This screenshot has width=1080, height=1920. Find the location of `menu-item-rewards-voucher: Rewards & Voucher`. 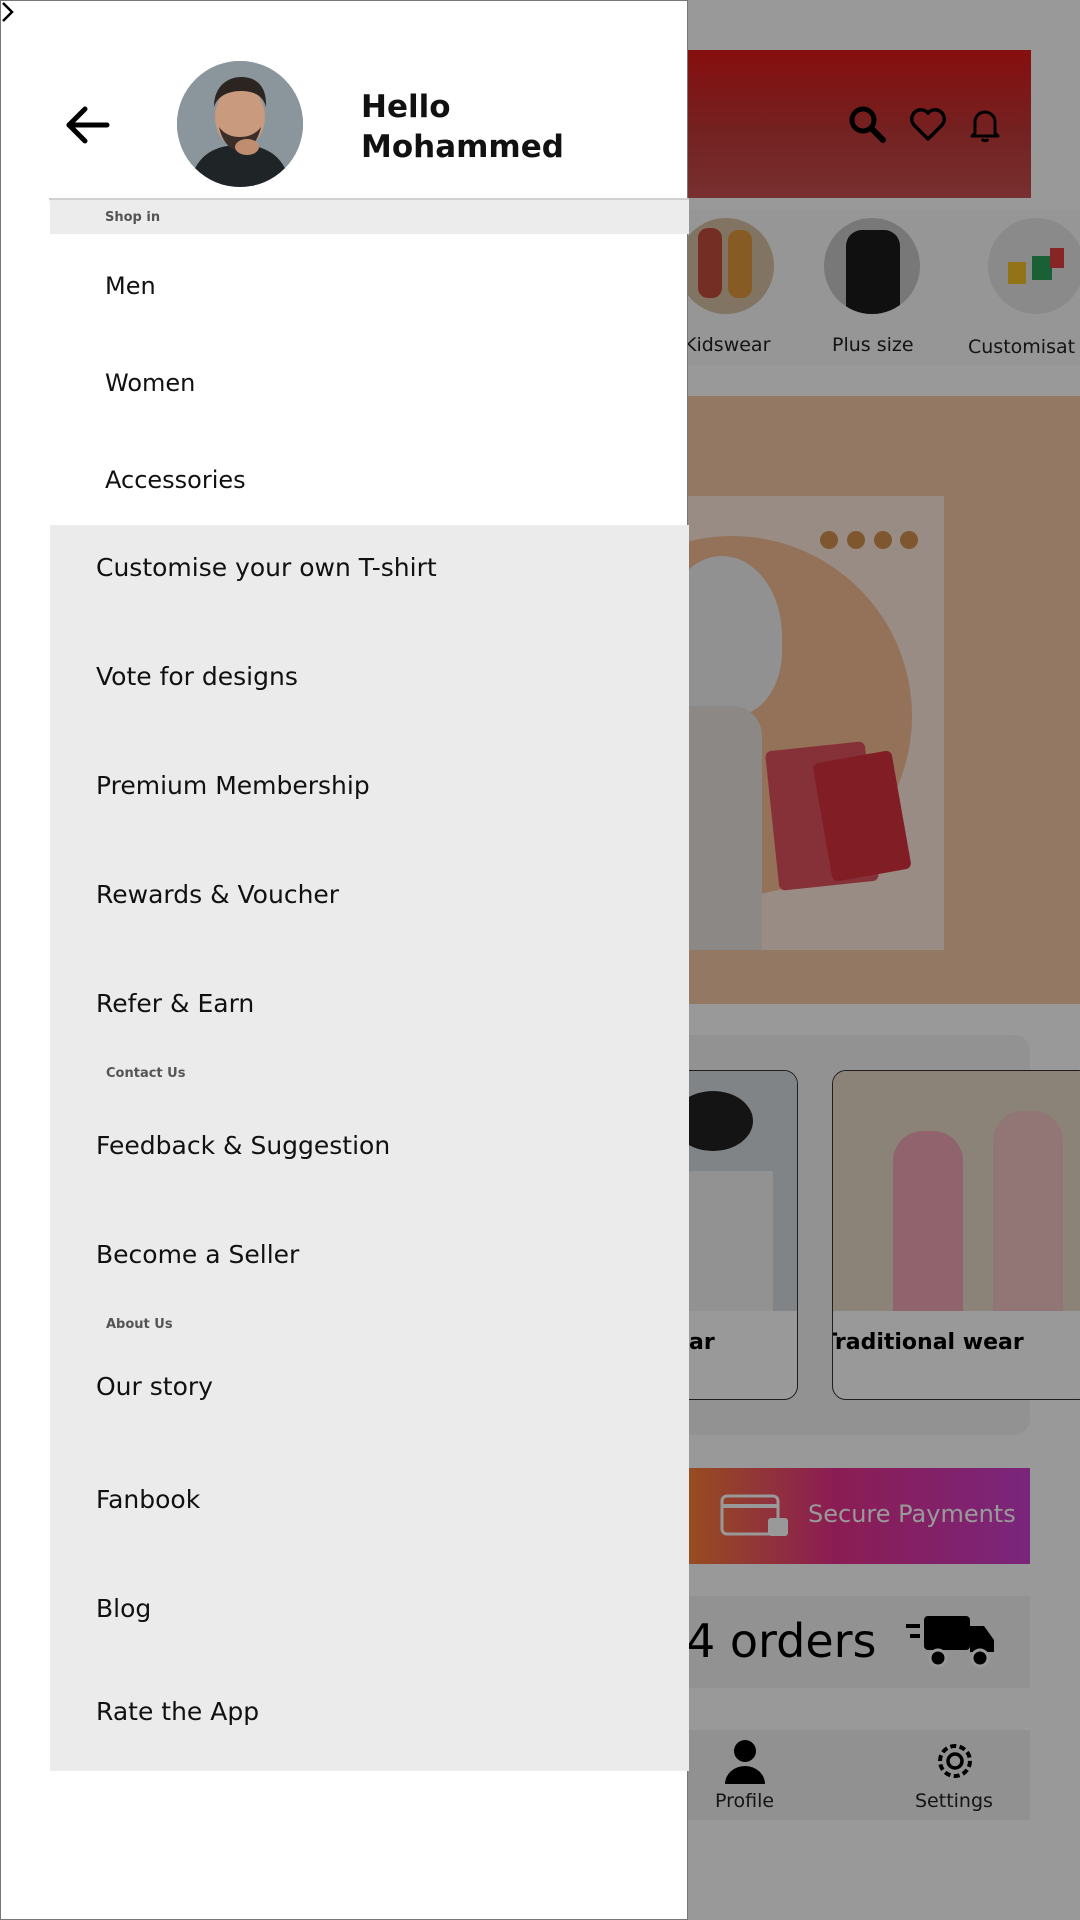

menu-item-rewards-voucher: Rewards & Voucher is located at coordinates (217, 894).